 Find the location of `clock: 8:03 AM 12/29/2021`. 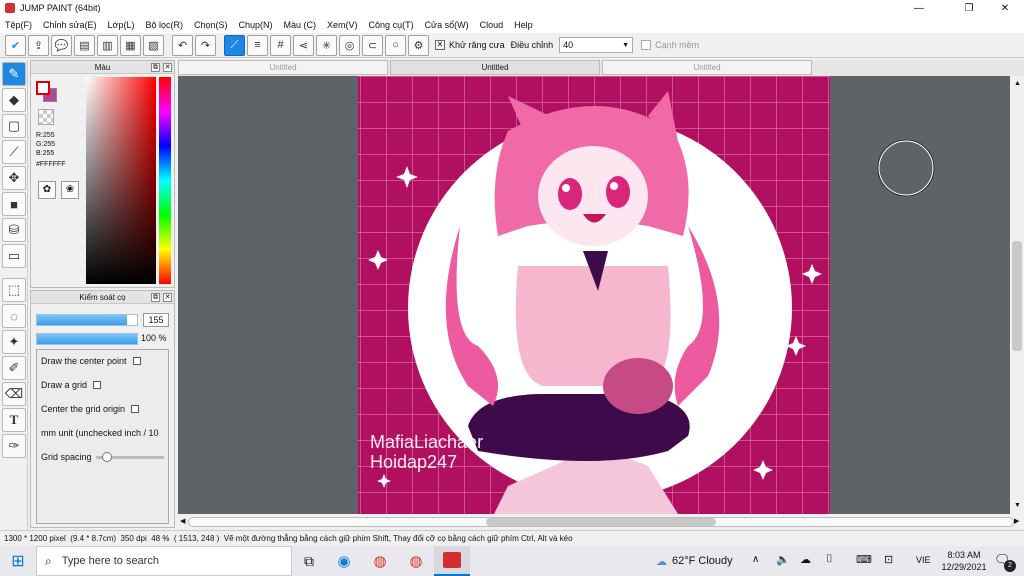

clock: 8:03 AM 12/29/2021 is located at coordinates (964, 561).